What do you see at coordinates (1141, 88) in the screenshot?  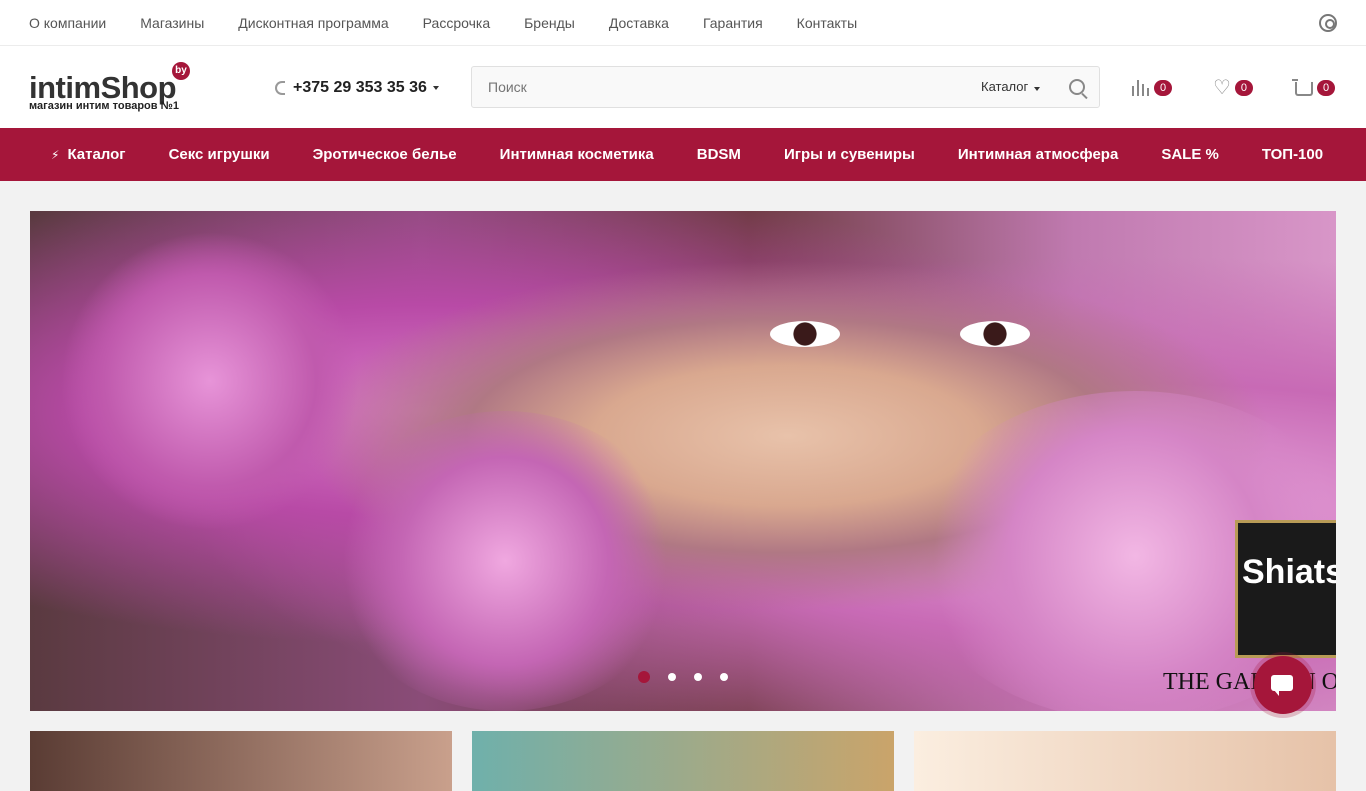 I see `compare-icon` at bounding box center [1141, 88].